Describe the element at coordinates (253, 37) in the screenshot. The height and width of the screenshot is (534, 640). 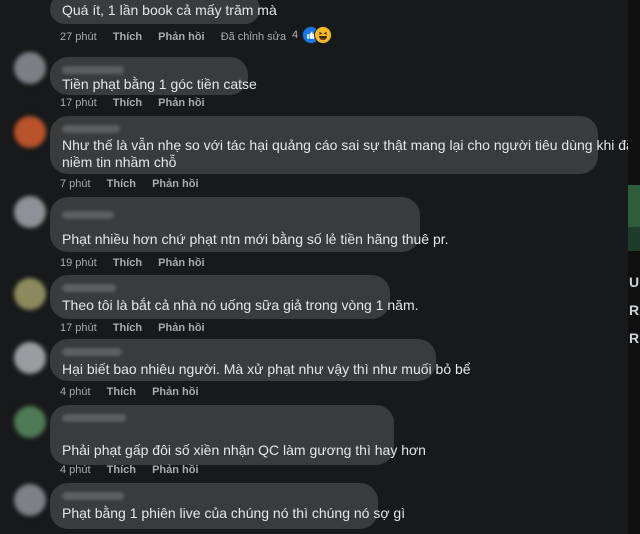
I see `edited-label: Đã chỉnh sửa` at that location.